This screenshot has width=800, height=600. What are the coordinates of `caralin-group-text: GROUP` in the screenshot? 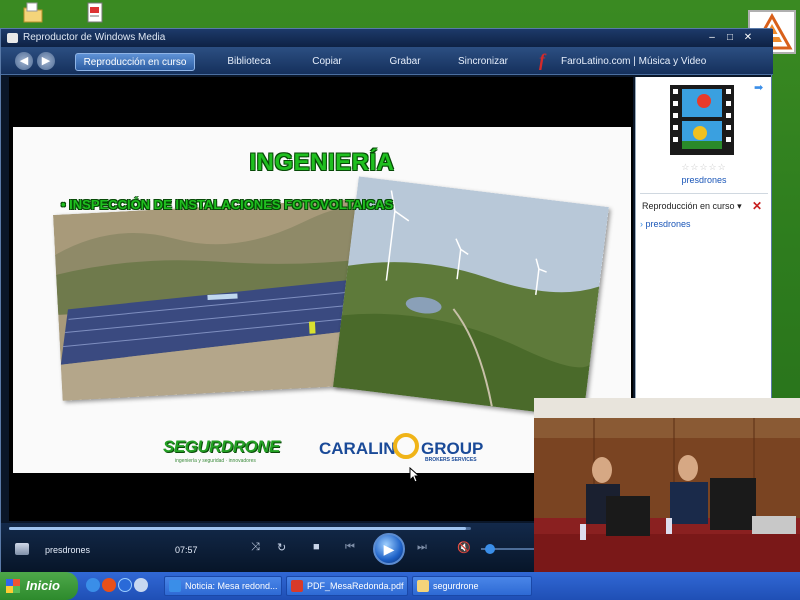 It's located at (452, 448).